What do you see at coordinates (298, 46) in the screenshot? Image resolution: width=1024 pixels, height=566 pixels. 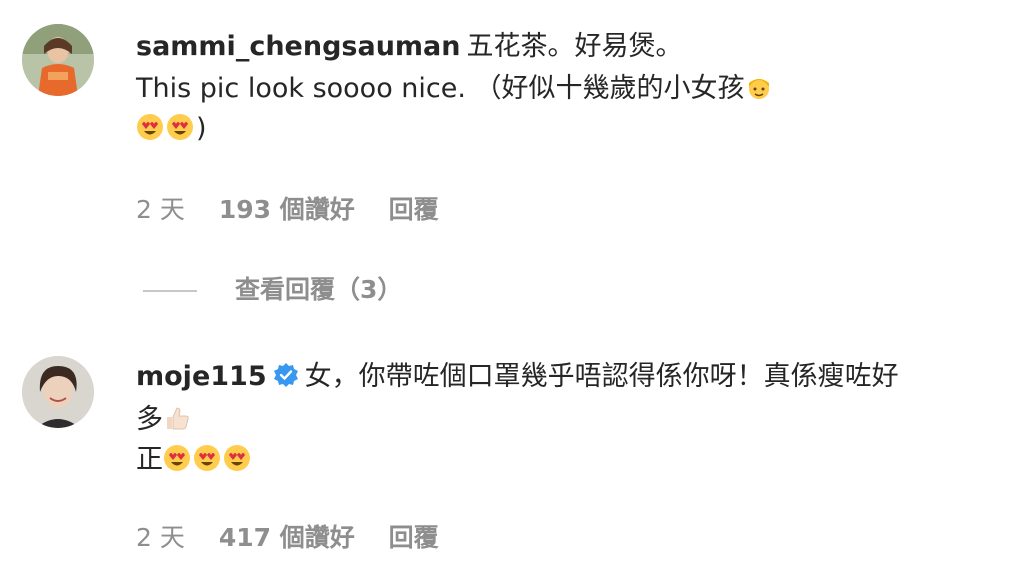 I see `username: sammi_chengsauman` at bounding box center [298, 46].